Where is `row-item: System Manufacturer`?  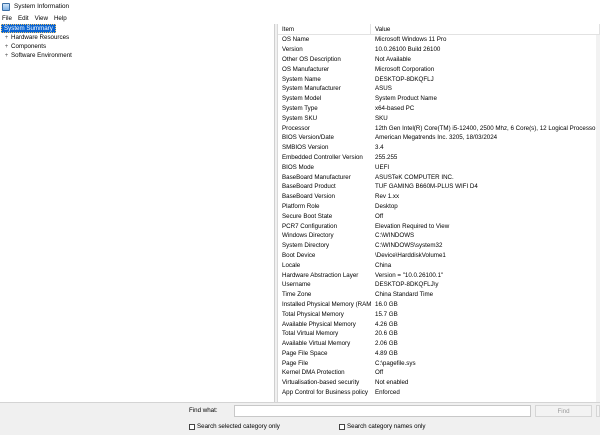
row-item: System Manufacturer is located at coordinates (311, 89).